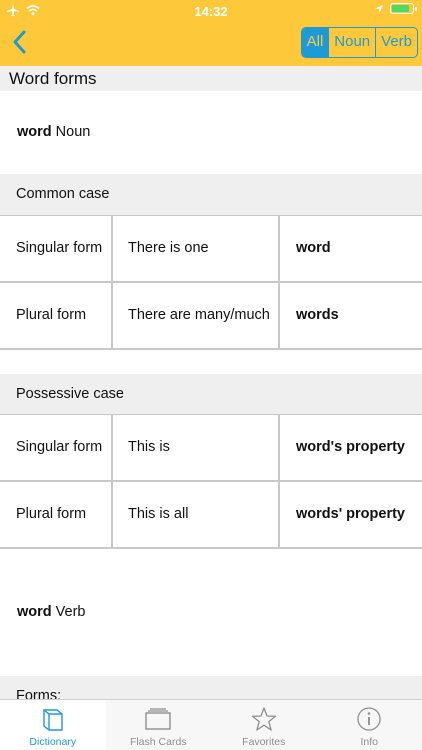  Describe the element at coordinates (211, 33) in the screenshot. I see `navigation-bar: 14:32 All Noun Verb` at that location.